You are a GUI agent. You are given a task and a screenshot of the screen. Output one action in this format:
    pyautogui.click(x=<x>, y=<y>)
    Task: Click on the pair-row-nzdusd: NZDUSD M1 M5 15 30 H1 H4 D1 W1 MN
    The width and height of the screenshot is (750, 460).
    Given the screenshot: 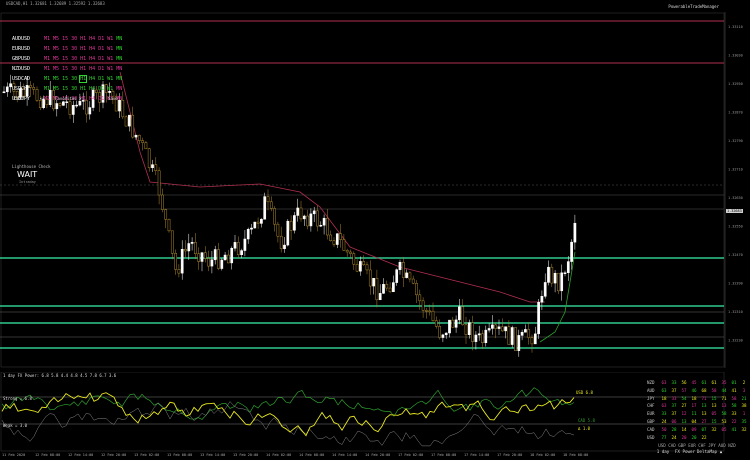 What is the action you would take?
    pyautogui.click(x=68, y=70)
    